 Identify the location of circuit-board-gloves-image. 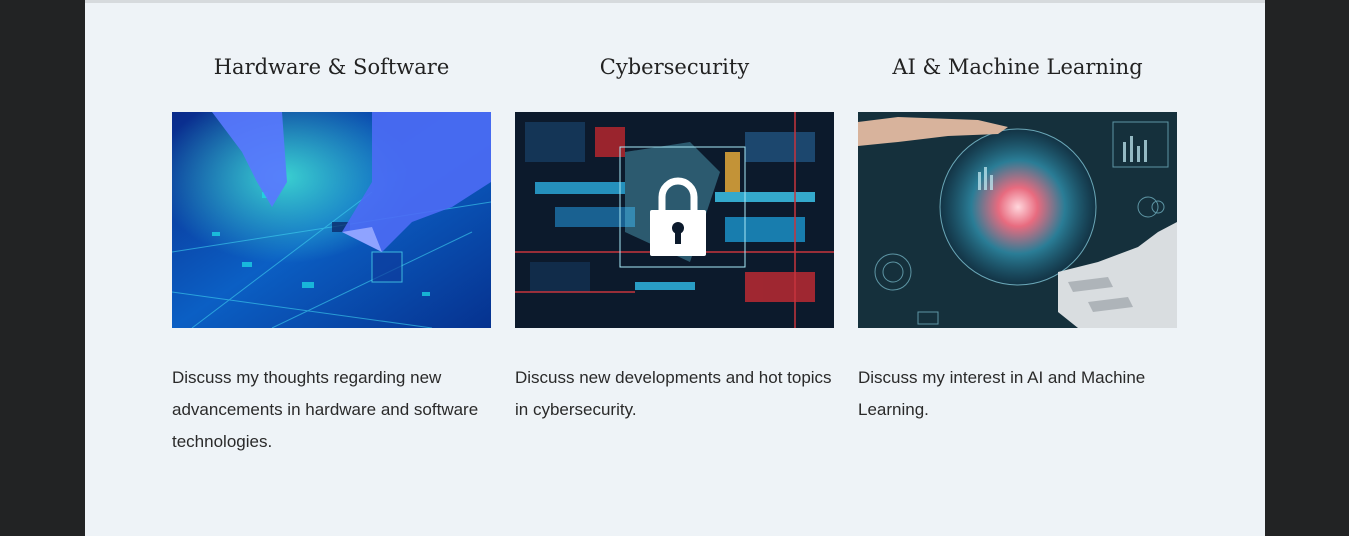
(331, 220).